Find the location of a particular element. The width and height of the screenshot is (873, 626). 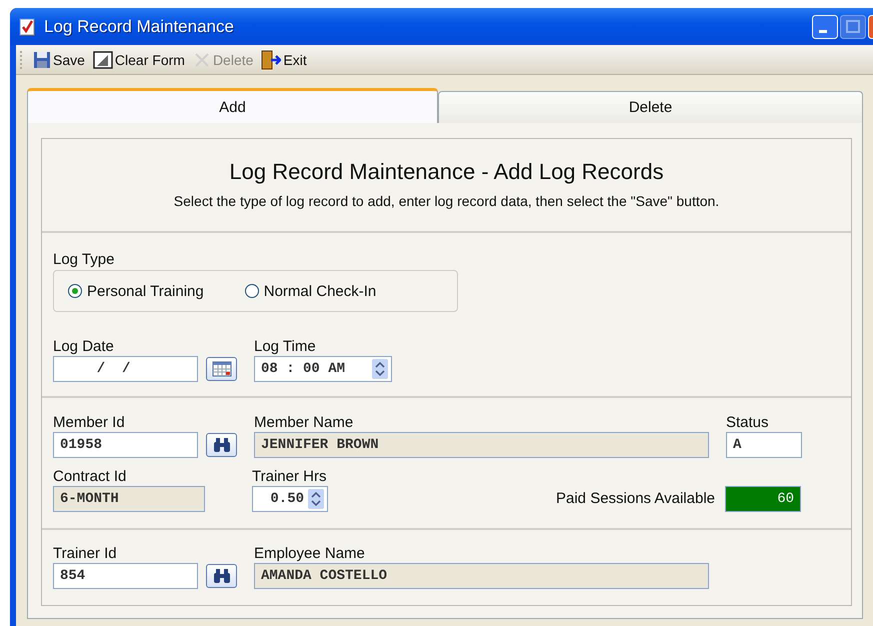

trainer-hours-field: 0.50 is located at coordinates (290, 499).